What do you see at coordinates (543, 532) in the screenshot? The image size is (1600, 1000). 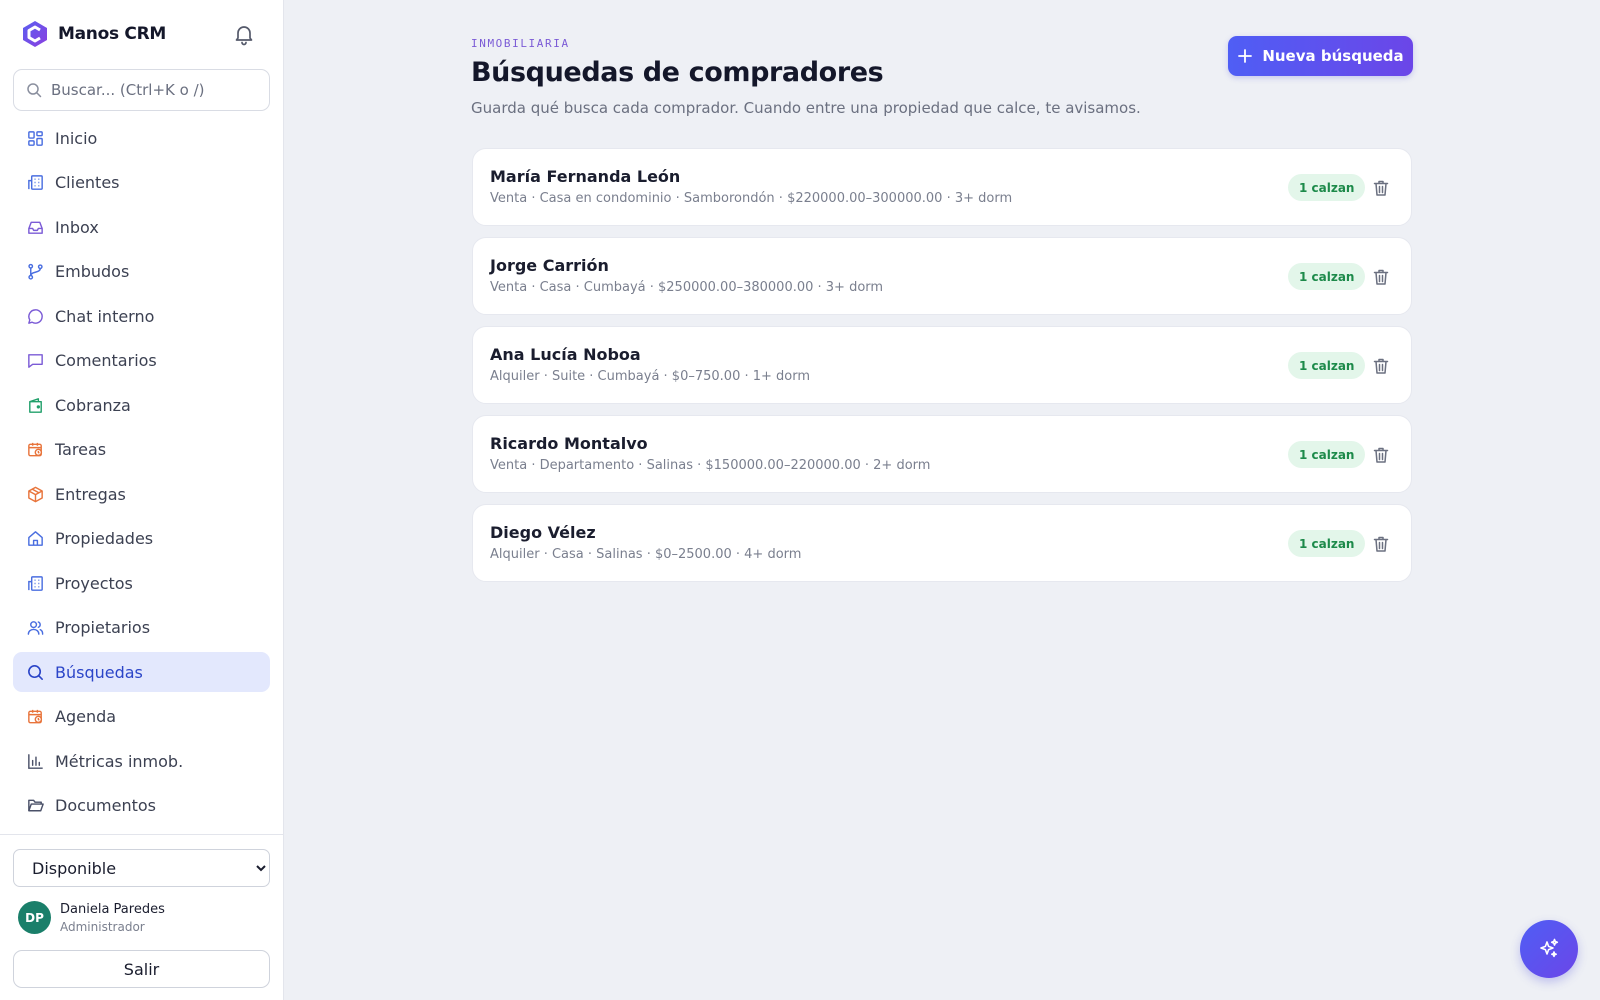 I see `buyer-name: Diego Vélez` at bounding box center [543, 532].